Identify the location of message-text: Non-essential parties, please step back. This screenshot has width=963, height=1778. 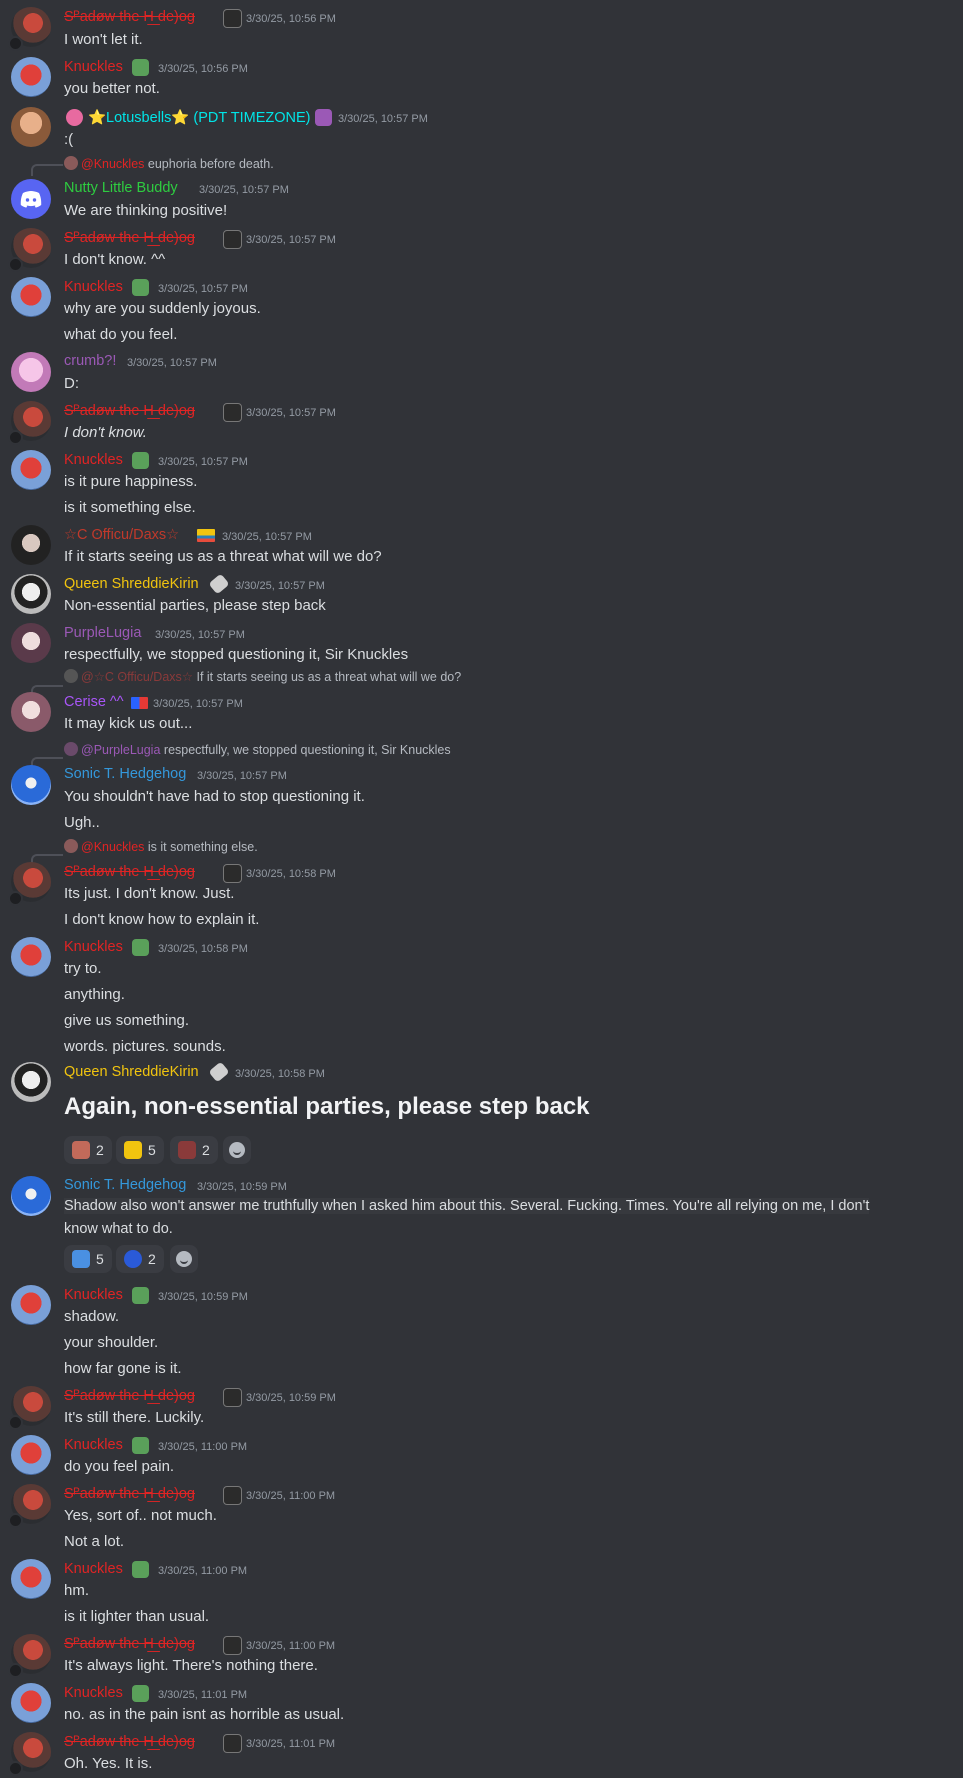
(195, 605).